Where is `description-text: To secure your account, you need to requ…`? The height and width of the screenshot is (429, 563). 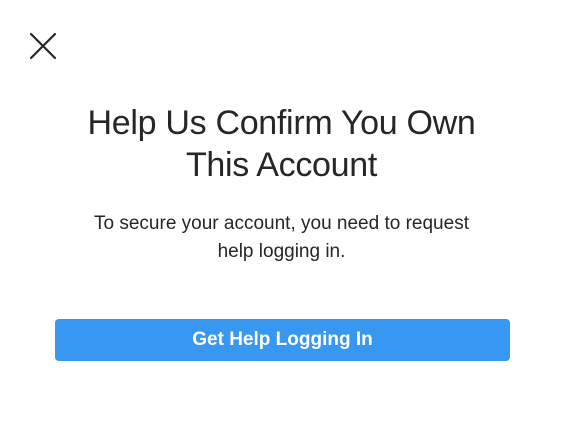 description-text: To secure your account, you need to requ… is located at coordinates (281, 238).